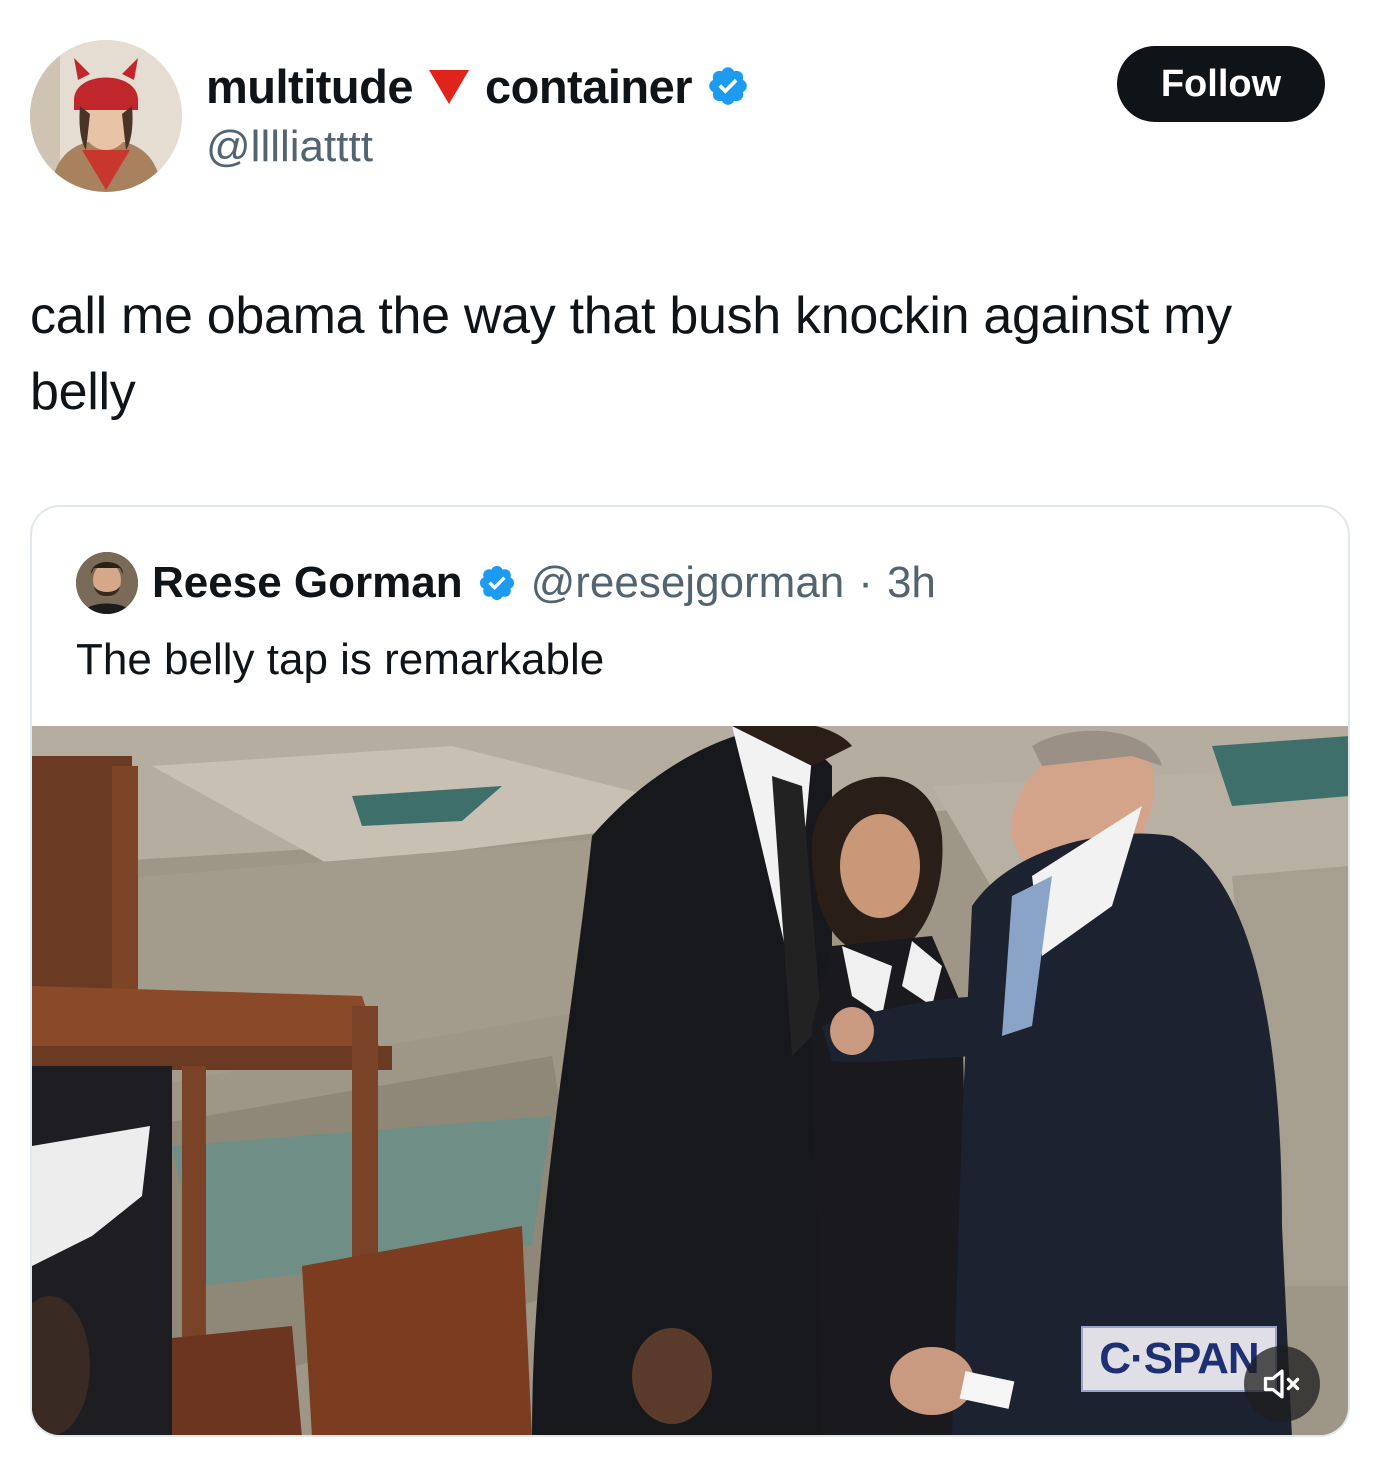 This screenshot has width=1380, height=1477. Describe the element at coordinates (1221, 84) in the screenshot. I see `follow-button: Follow` at that location.